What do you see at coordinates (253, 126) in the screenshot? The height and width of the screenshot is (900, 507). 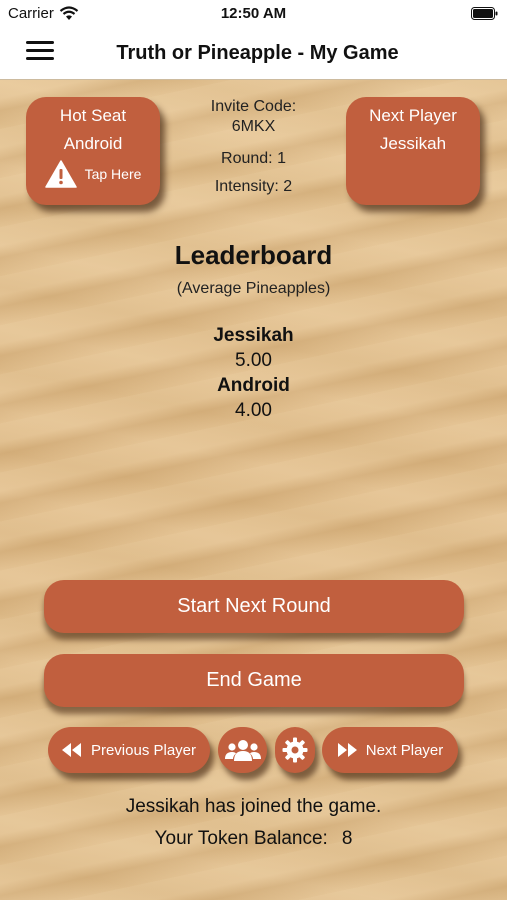 I see `invite-code-value: 6MKX` at bounding box center [253, 126].